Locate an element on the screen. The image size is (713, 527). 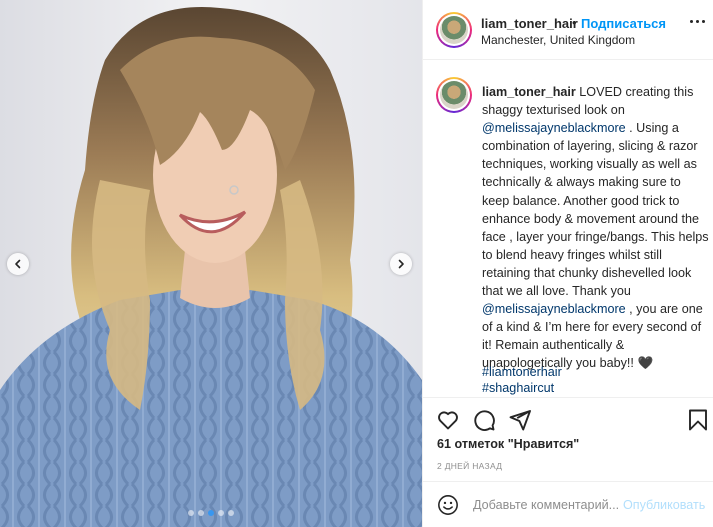
comment-icon is located at coordinates (484, 420).